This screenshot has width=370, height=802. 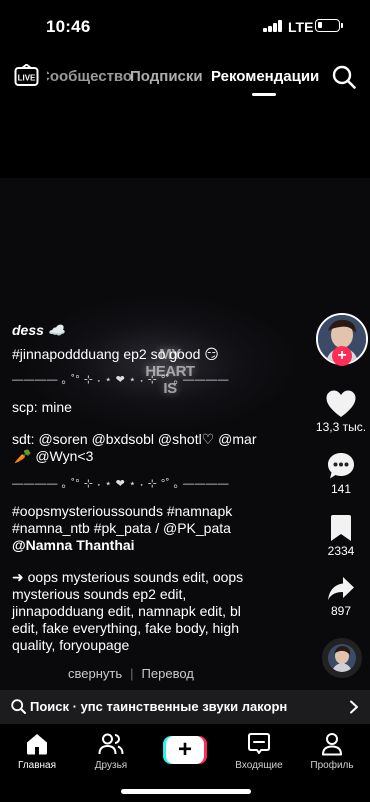 What do you see at coordinates (131, 673) in the screenshot?
I see `caption-actions: свернуть | Перевод` at bounding box center [131, 673].